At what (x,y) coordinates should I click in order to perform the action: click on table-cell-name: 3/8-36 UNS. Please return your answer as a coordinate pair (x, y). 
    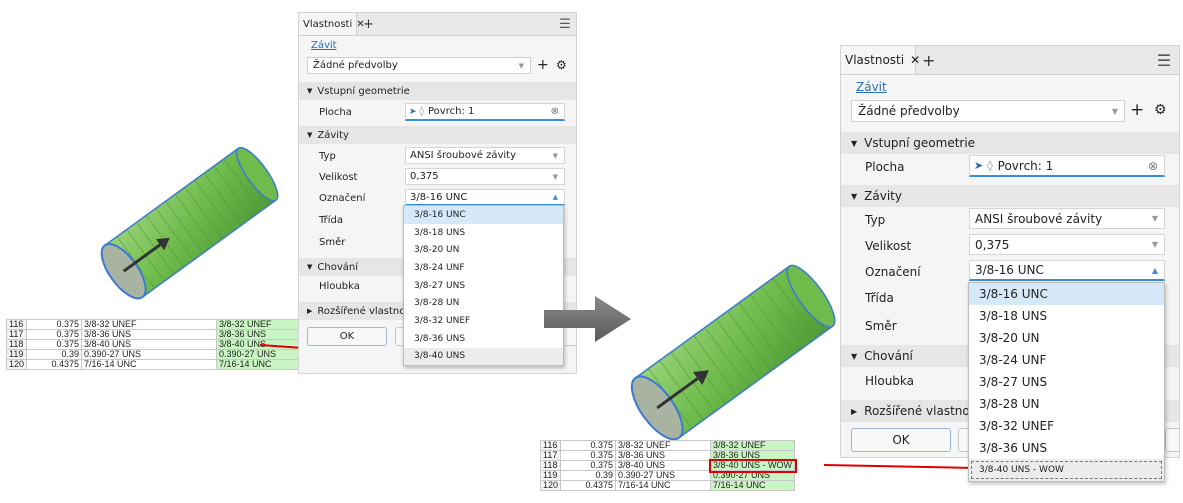
    Looking at the image, I should click on (663, 455).